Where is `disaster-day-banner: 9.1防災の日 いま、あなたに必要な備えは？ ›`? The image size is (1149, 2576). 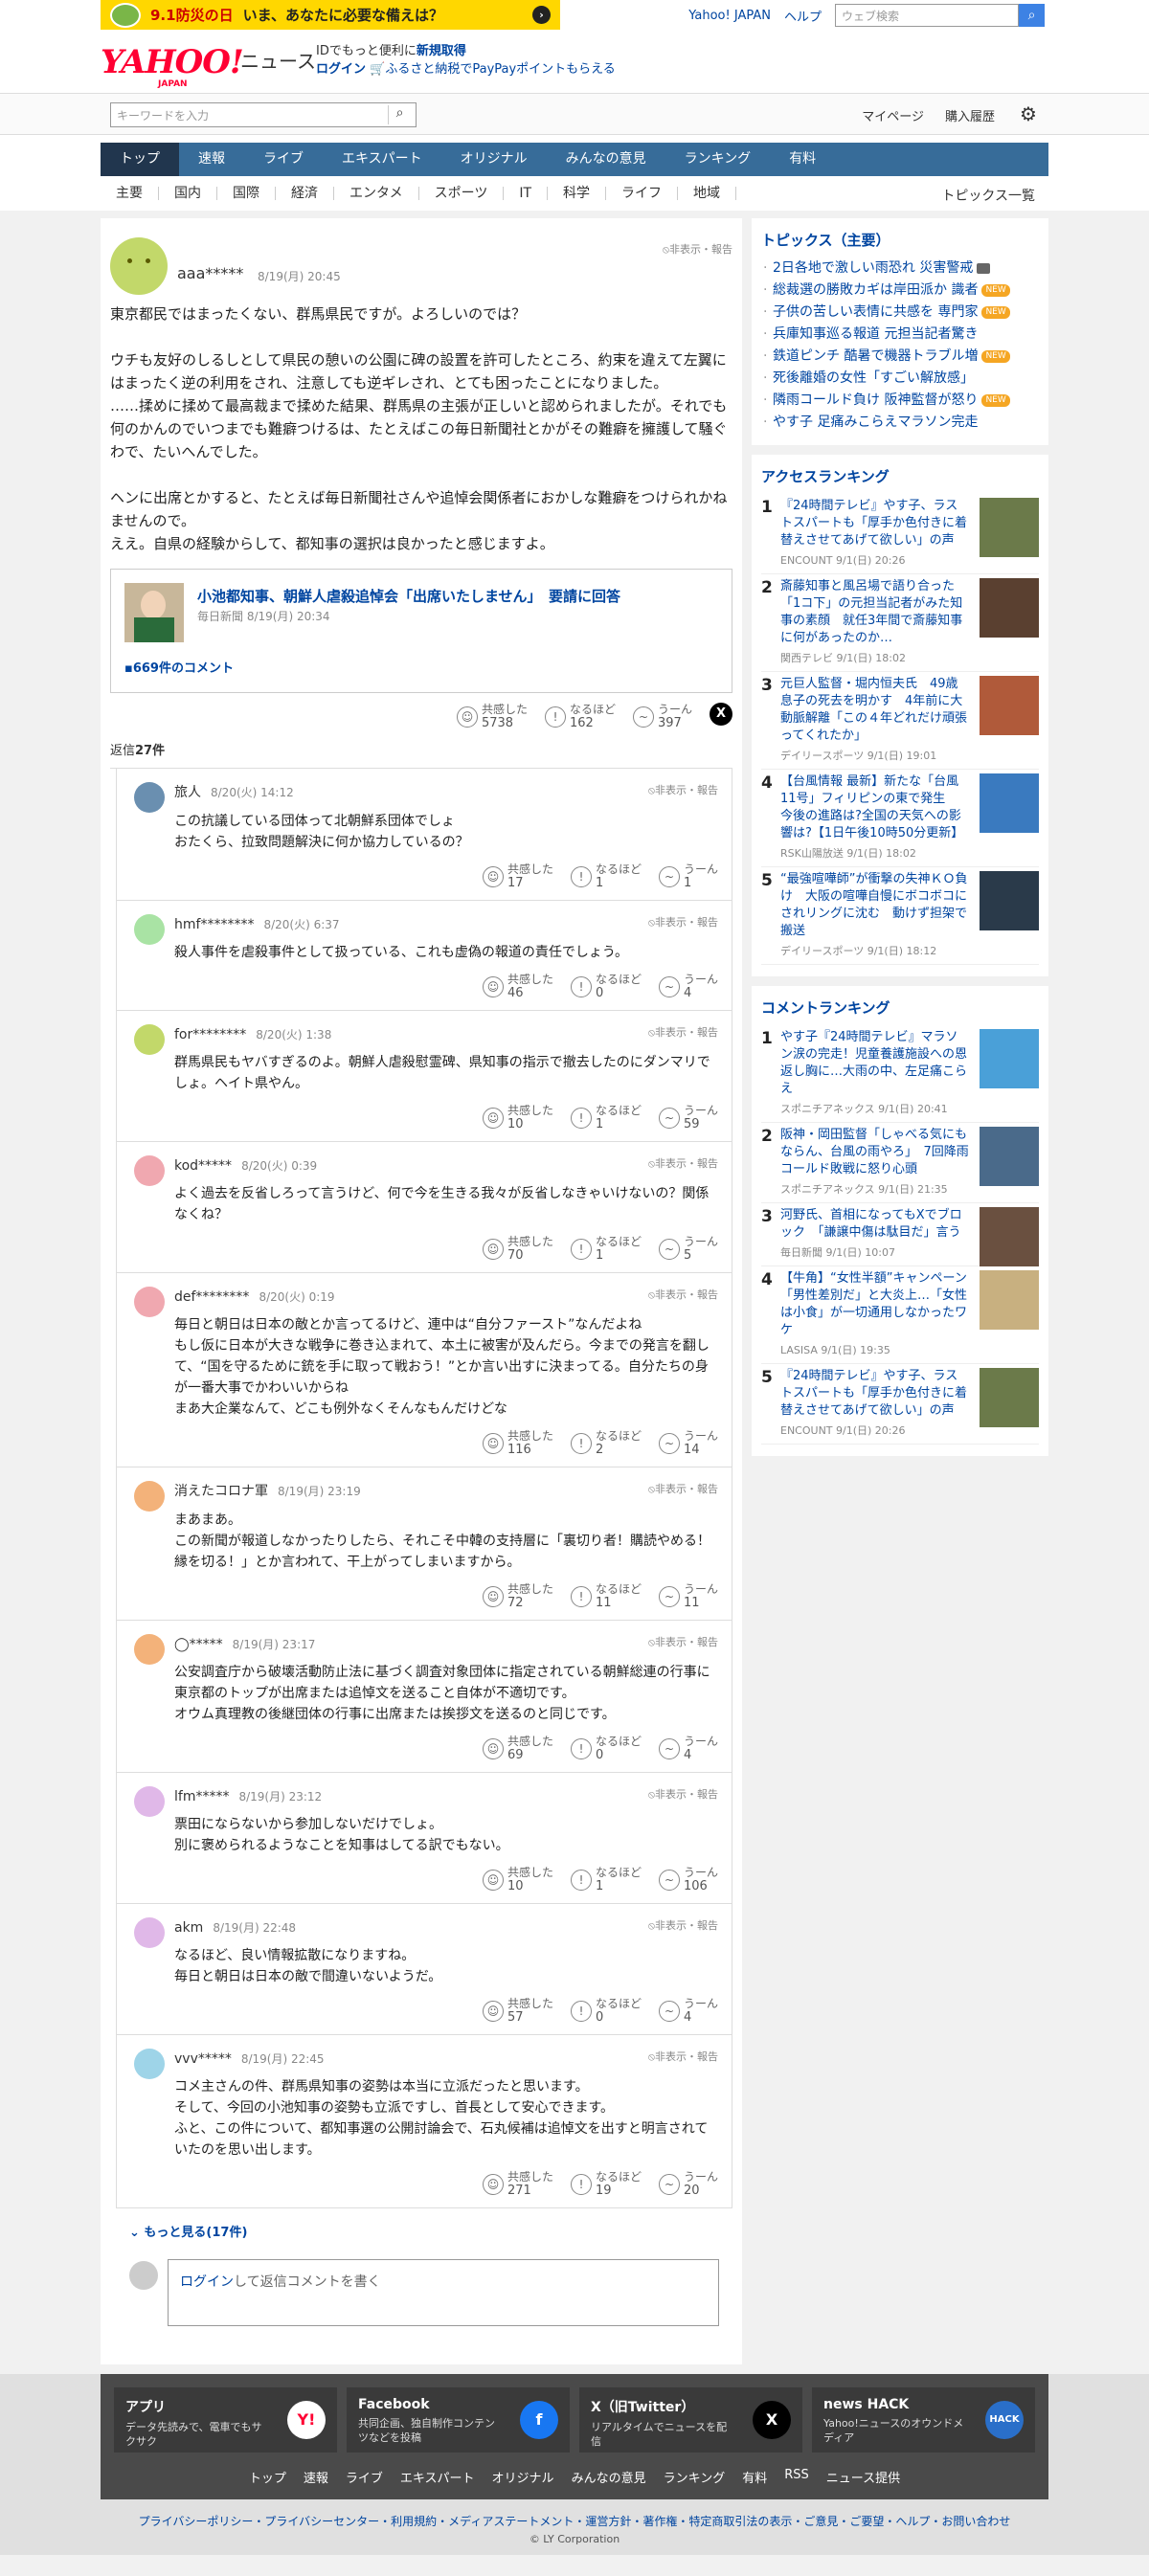
disaster-day-banner: 9.1防災の日 いま、あなたに必要な備えは？ › is located at coordinates (331, 15).